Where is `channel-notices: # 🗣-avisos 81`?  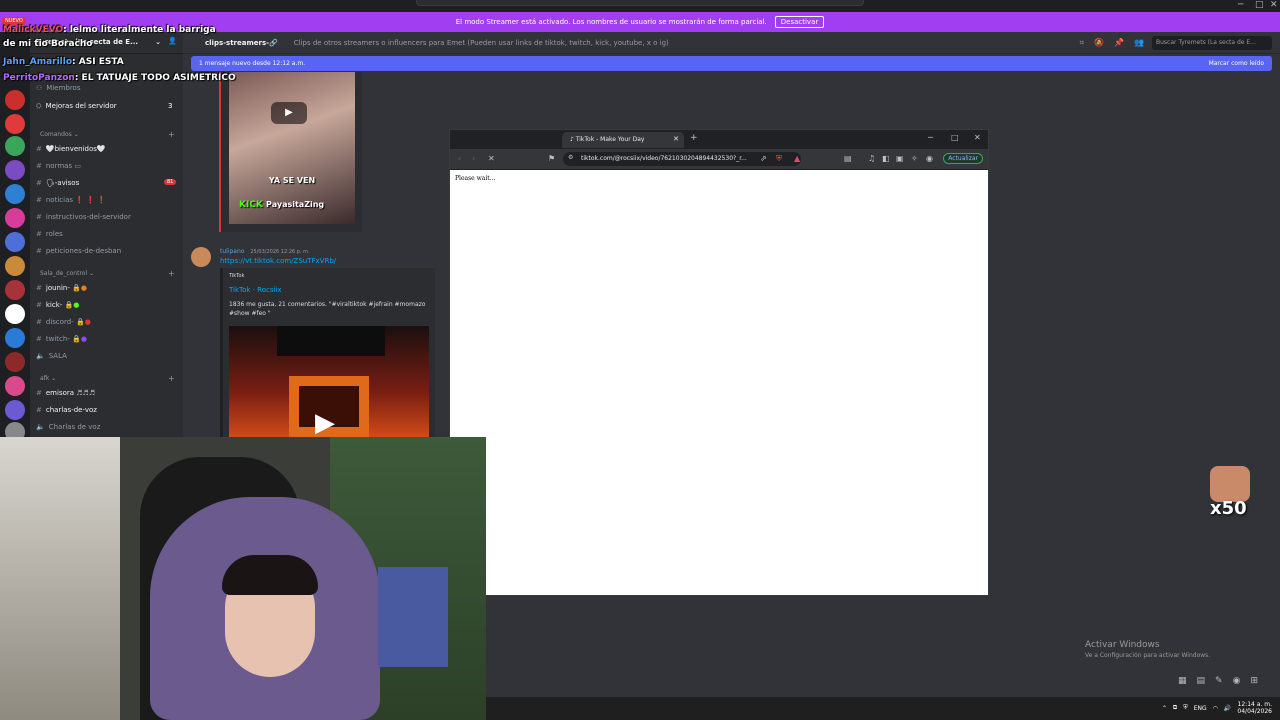
channel-notices: # 🗣-avisos 81 is located at coordinates (106, 183).